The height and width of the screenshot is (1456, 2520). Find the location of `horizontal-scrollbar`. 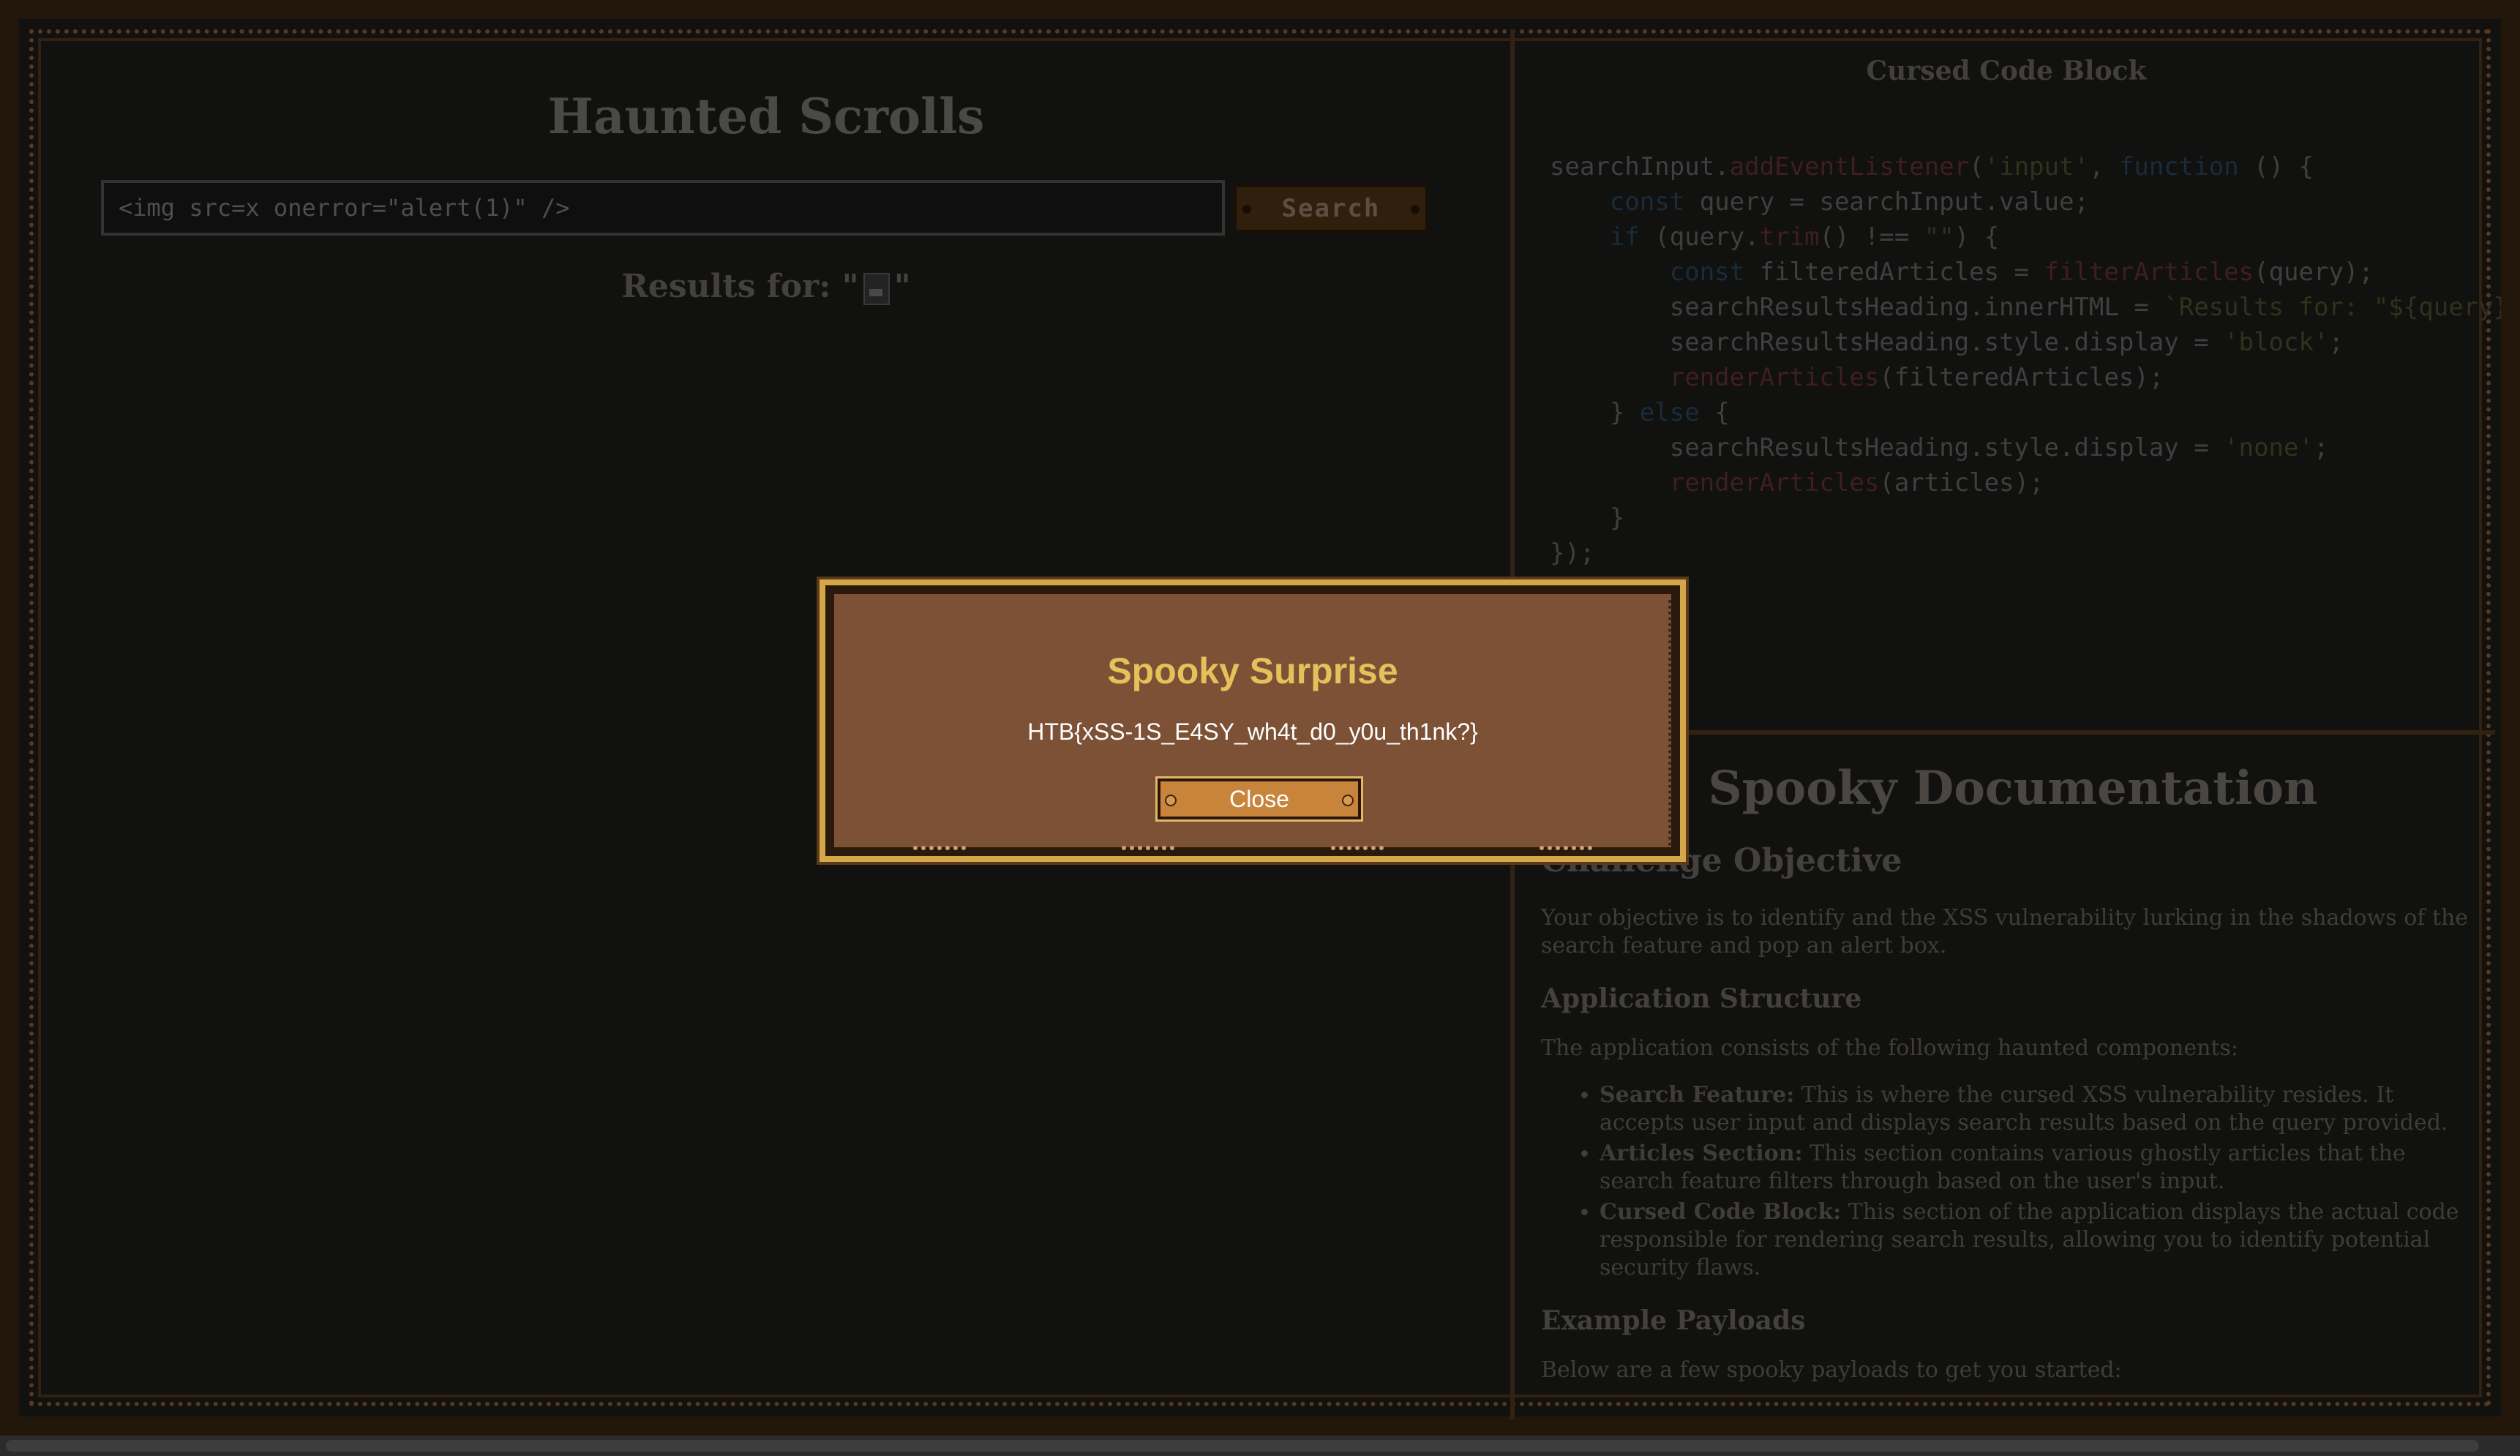

horizontal-scrollbar is located at coordinates (1260, 1446).